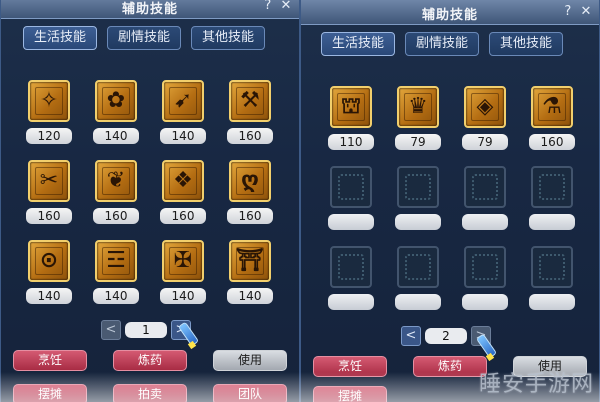 Image resolution: width=600 pixels, height=402 pixels. I want to click on skill-glyph: ⛫, so click(351, 106).